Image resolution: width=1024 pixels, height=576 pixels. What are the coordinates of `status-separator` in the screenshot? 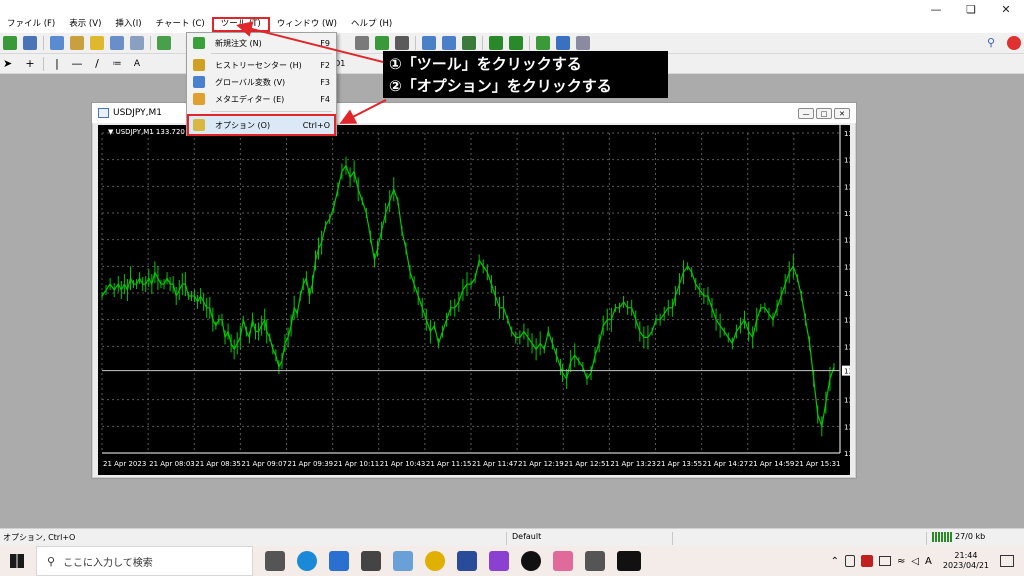 It's located at (506, 538).